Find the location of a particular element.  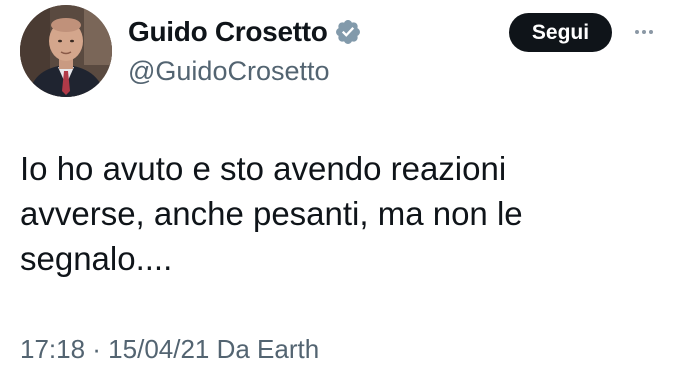

tweet-text-line: Io ho avuto e sto avendo reazioni is located at coordinates (263, 168).